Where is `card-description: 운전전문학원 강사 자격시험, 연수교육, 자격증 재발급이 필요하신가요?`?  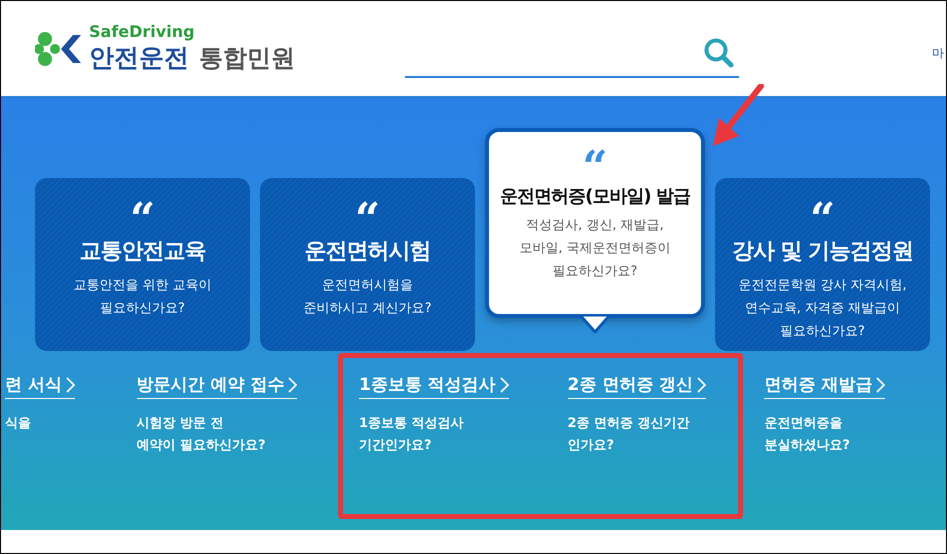
card-description: 운전전문학원 강사 자격시험, 연수교육, 자격증 재발급이 필요하신가요? is located at coordinates (822, 309).